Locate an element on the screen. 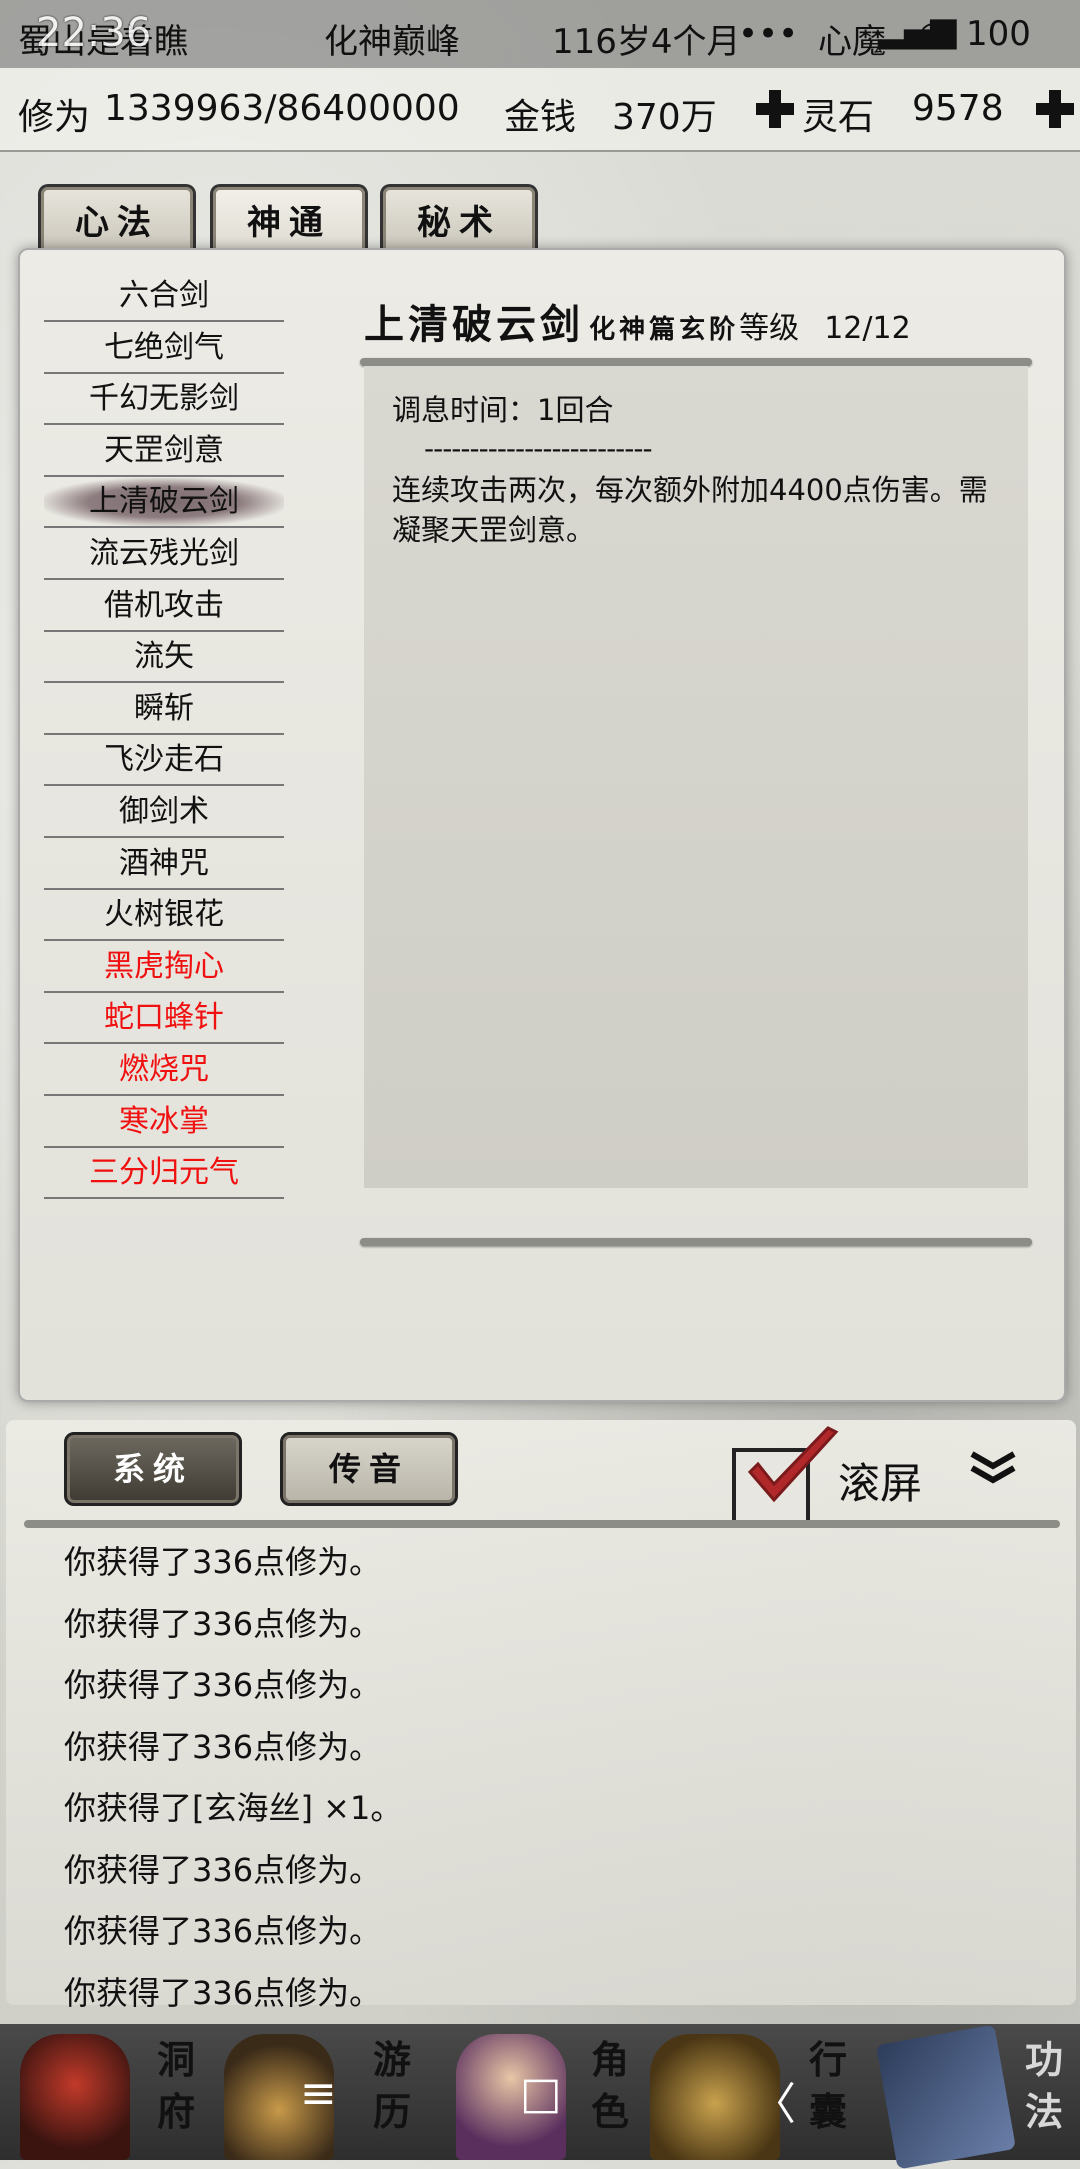 This screenshot has width=1080, height=2169. nav-cave-dwelling: 洞府 is located at coordinates (100, 2092).